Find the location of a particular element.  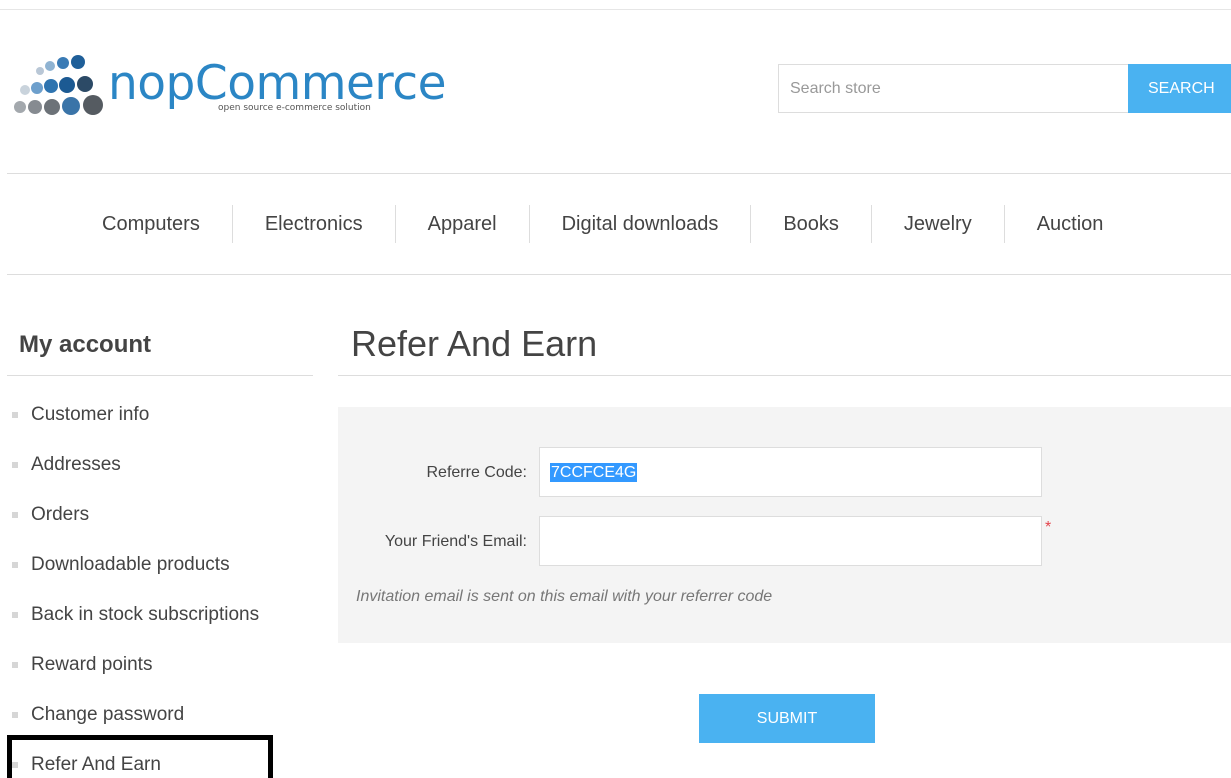

sidebar-title: My account is located at coordinates (85, 344).